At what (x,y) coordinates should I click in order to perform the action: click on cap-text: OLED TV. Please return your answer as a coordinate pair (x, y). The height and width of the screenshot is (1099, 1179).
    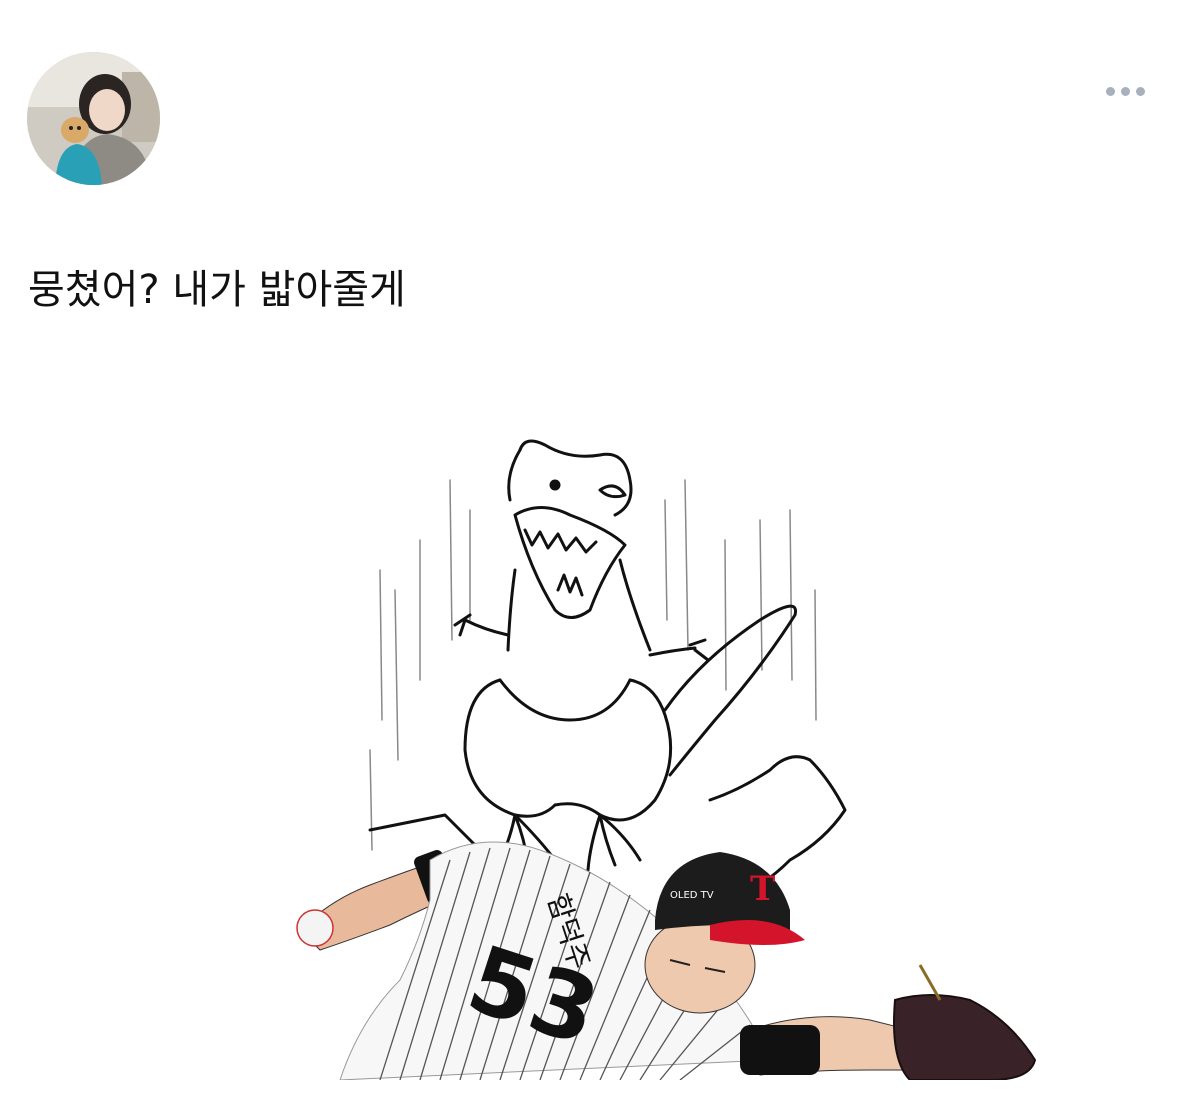
    Looking at the image, I should click on (692, 895).